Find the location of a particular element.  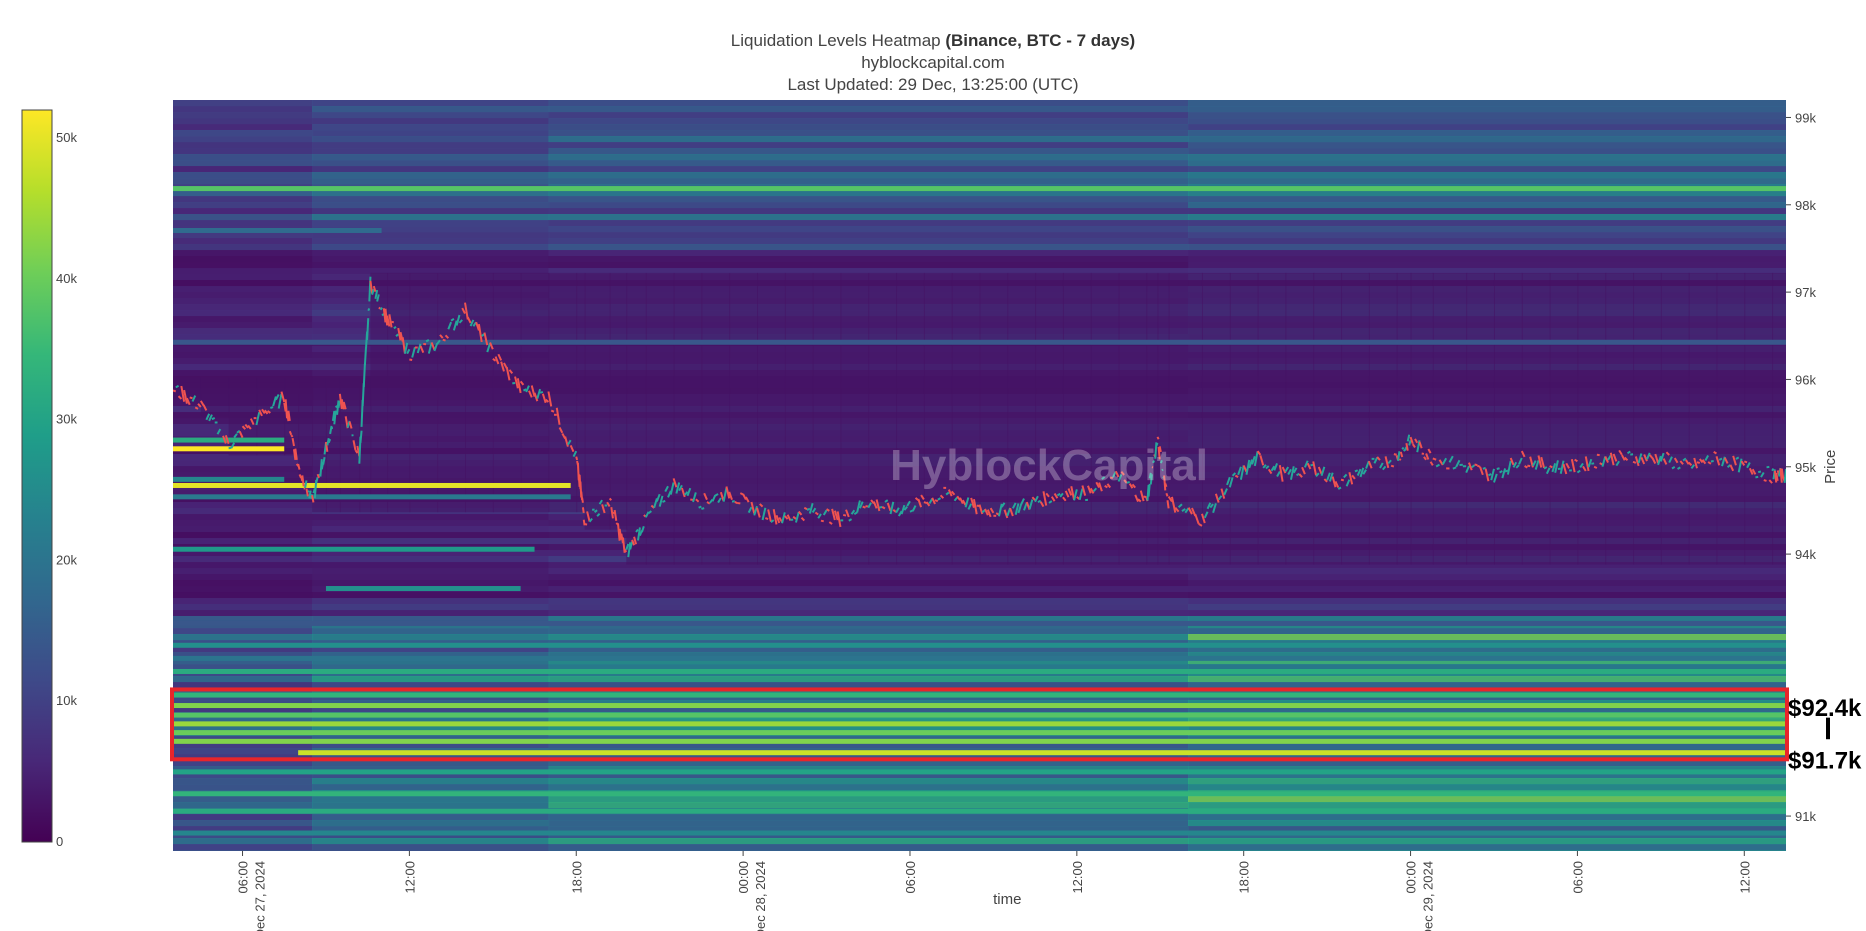

y-tick-label: 95k is located at coordinates (1805, 467).